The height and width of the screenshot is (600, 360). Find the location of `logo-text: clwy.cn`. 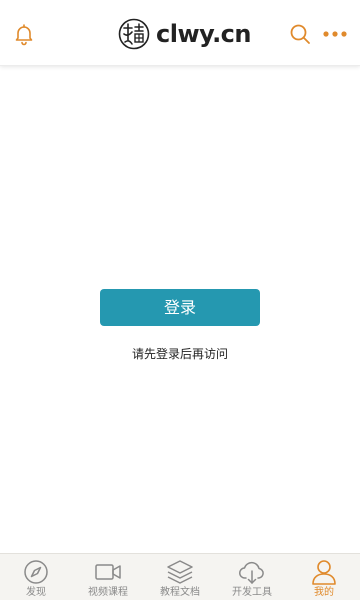

logo-text: clwy.cn is located at coordinates (204, 34).